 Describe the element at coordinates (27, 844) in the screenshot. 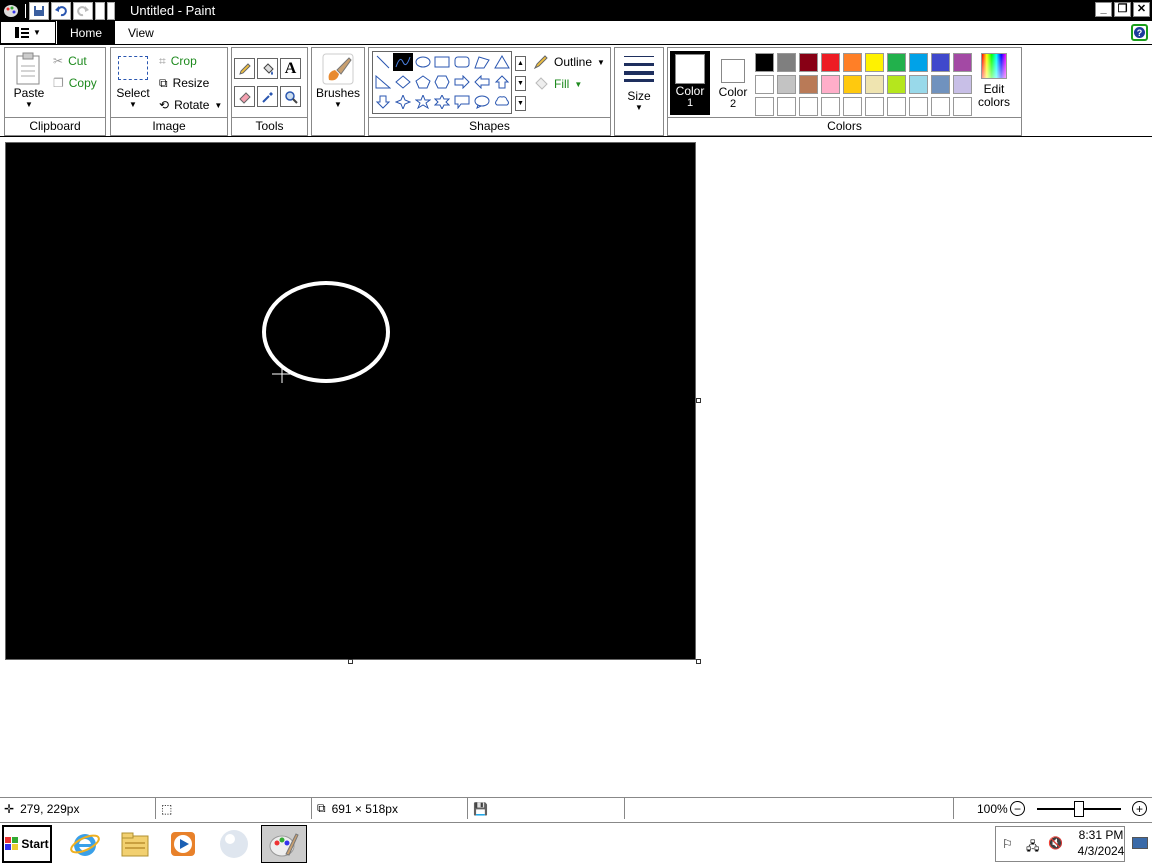

I see `start-button: Start` at that location.